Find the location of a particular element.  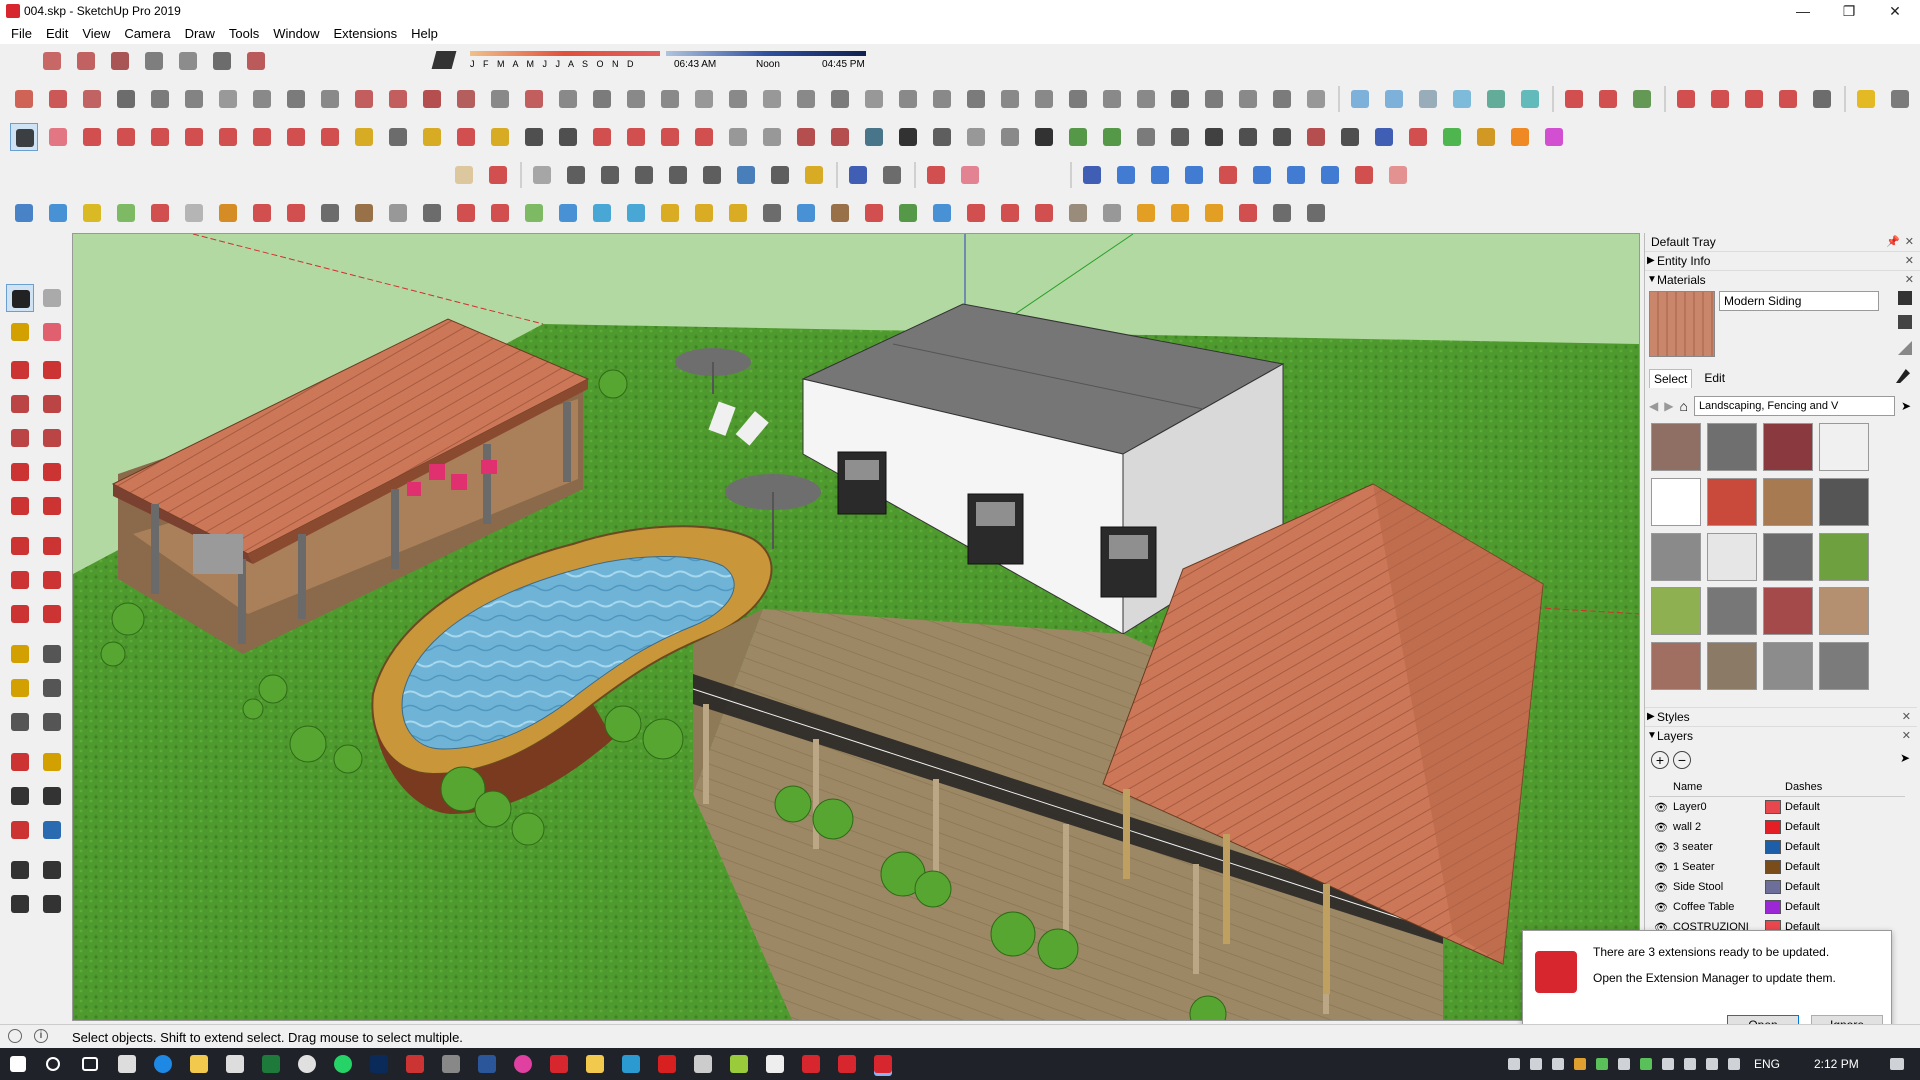

col-name: Name is located at coordinates (1729, 787).